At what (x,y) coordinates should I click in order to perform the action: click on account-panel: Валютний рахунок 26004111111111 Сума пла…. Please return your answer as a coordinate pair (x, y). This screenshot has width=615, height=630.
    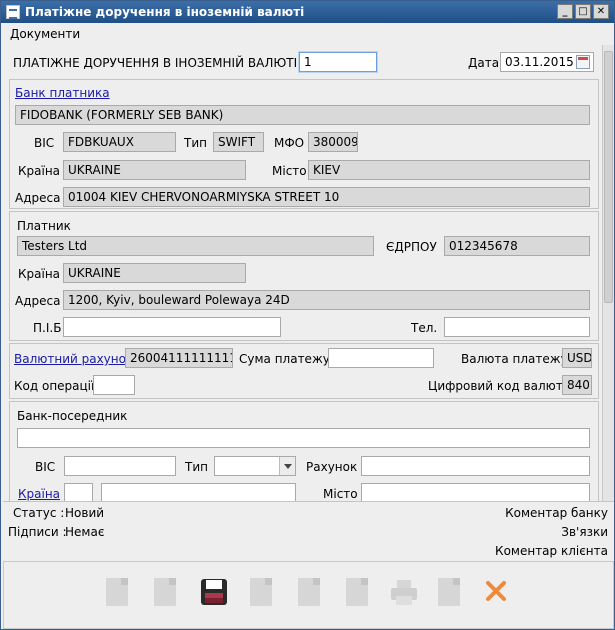
    Looking at the image, I should click on (304, 371).